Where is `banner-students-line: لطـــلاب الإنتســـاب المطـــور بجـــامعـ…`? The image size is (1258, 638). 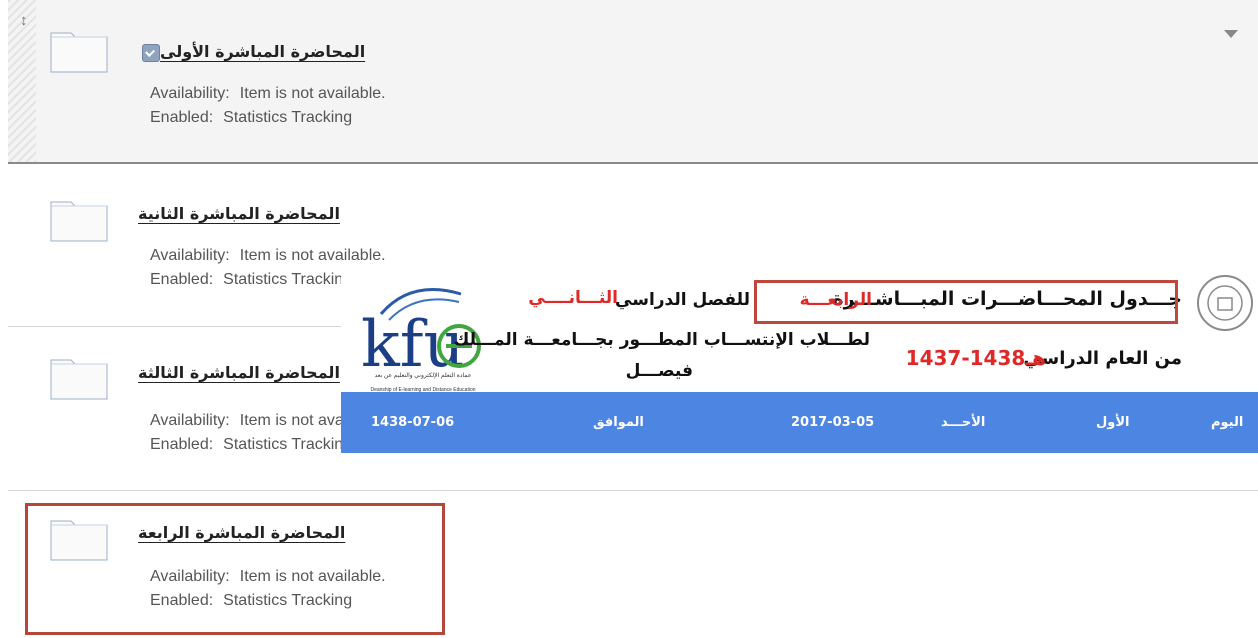
banner-students-line: لطـــلاب الإنتســـاب المطـــور بجـــامعـ… is located at coordinates (661, 340).